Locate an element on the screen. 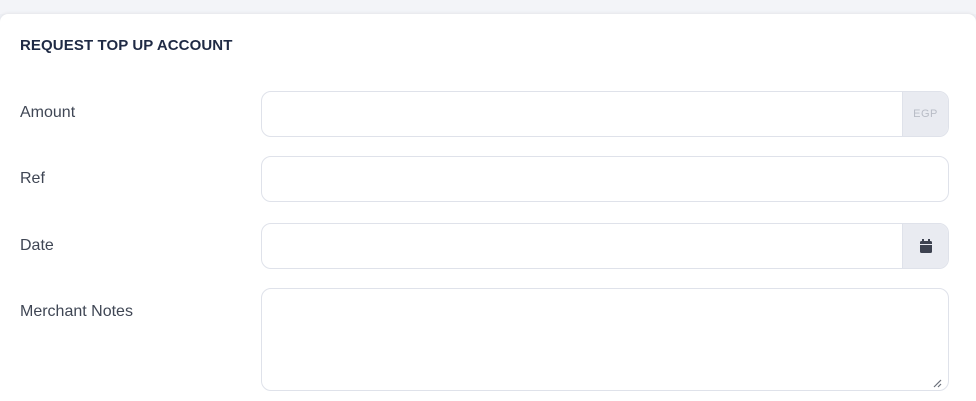  ref-label: Ref is located at coordinates (32, 178).